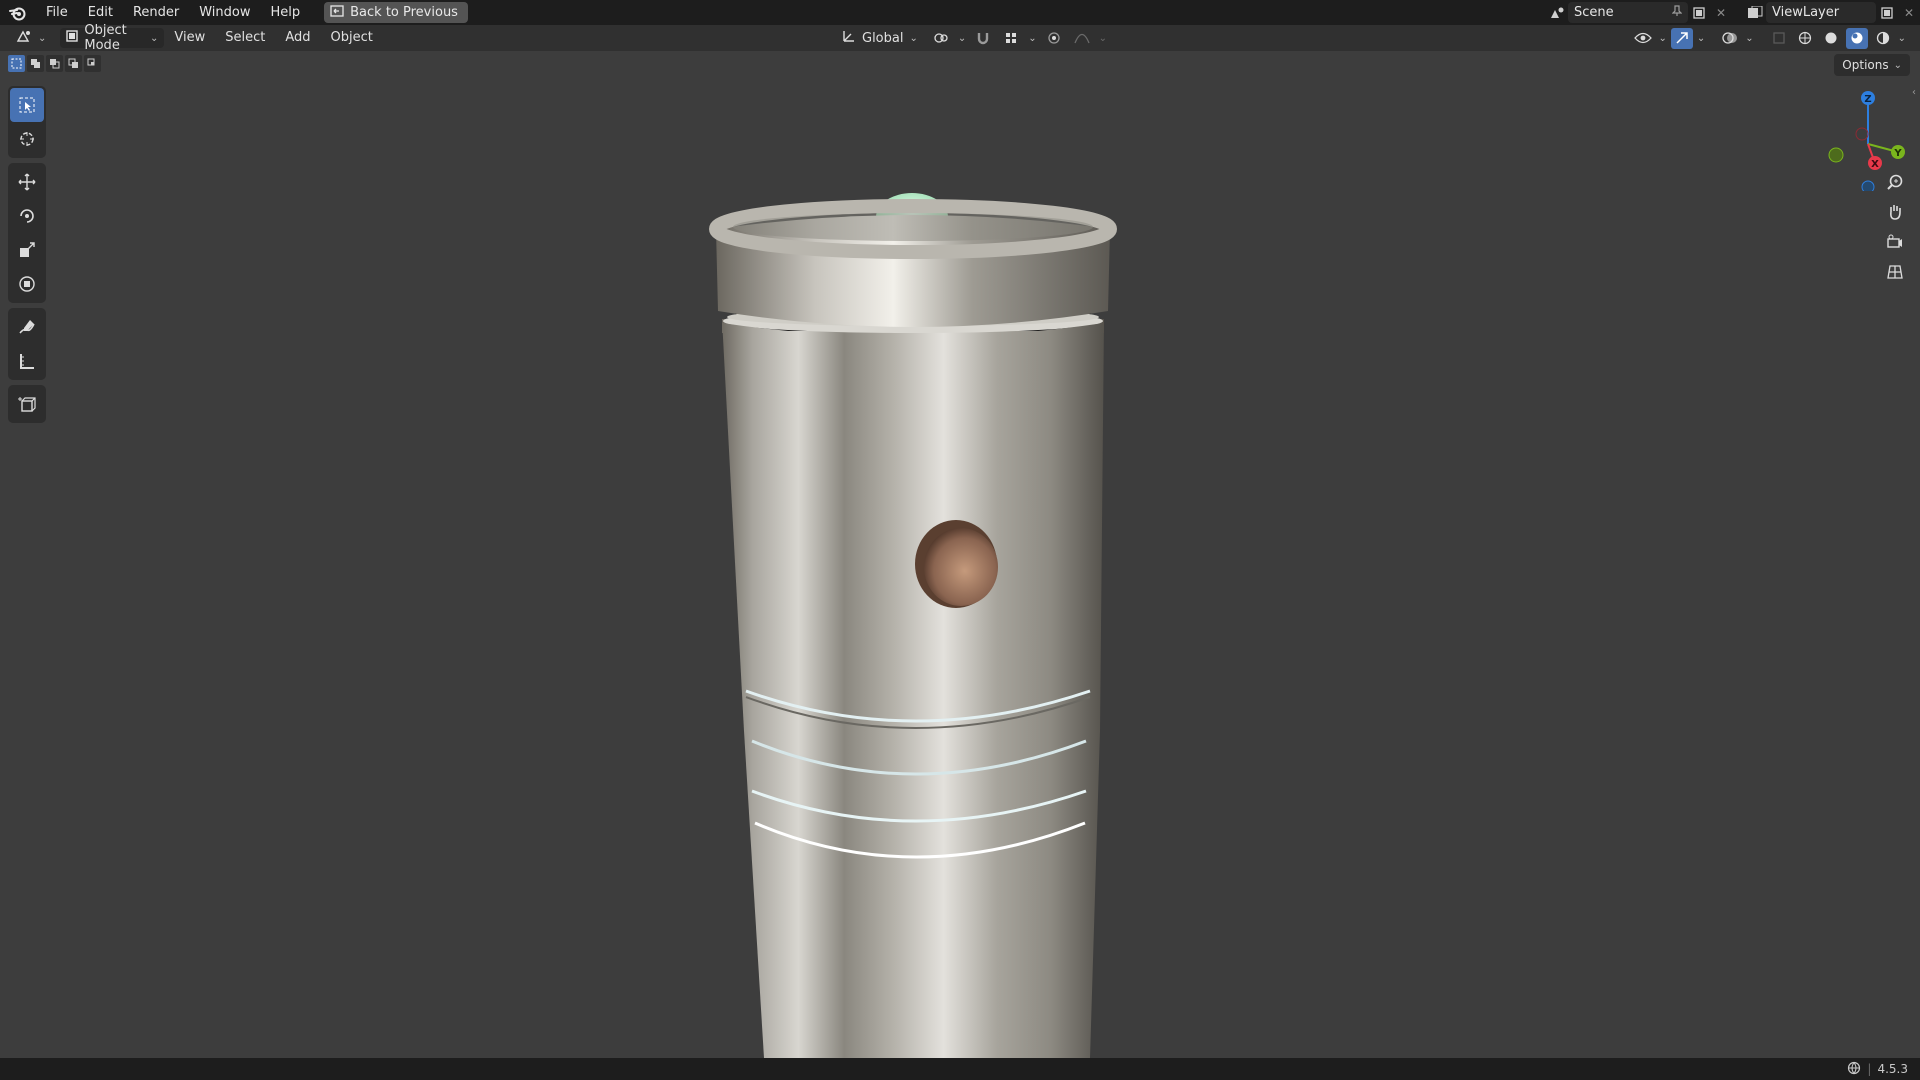 The height and width of the screenshot is (1080, 1920). What do you see at coordinates (1643, 38) in the screenshot?
I see `visibility-eye-icon` at bounding box center [1643, 38].